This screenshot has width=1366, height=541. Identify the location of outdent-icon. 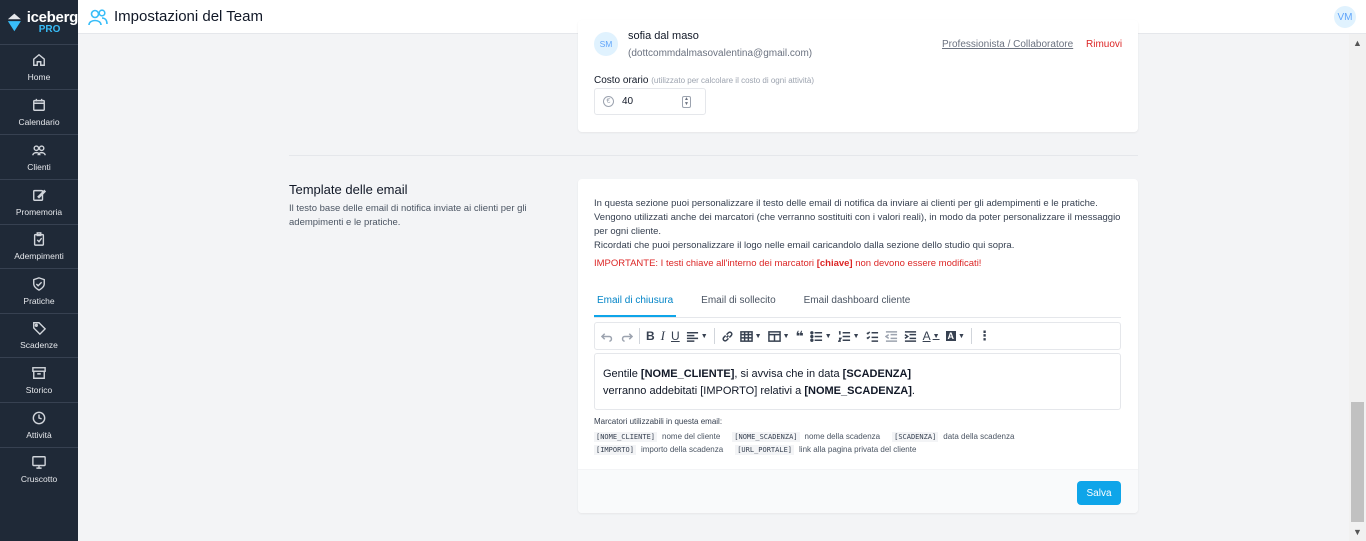
(891, 336).